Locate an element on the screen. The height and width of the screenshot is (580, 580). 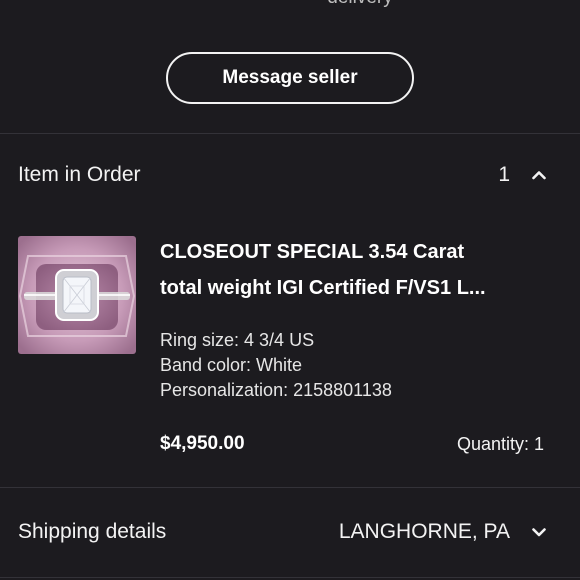
chevron-up-icon is located at coordinates (539, 175).